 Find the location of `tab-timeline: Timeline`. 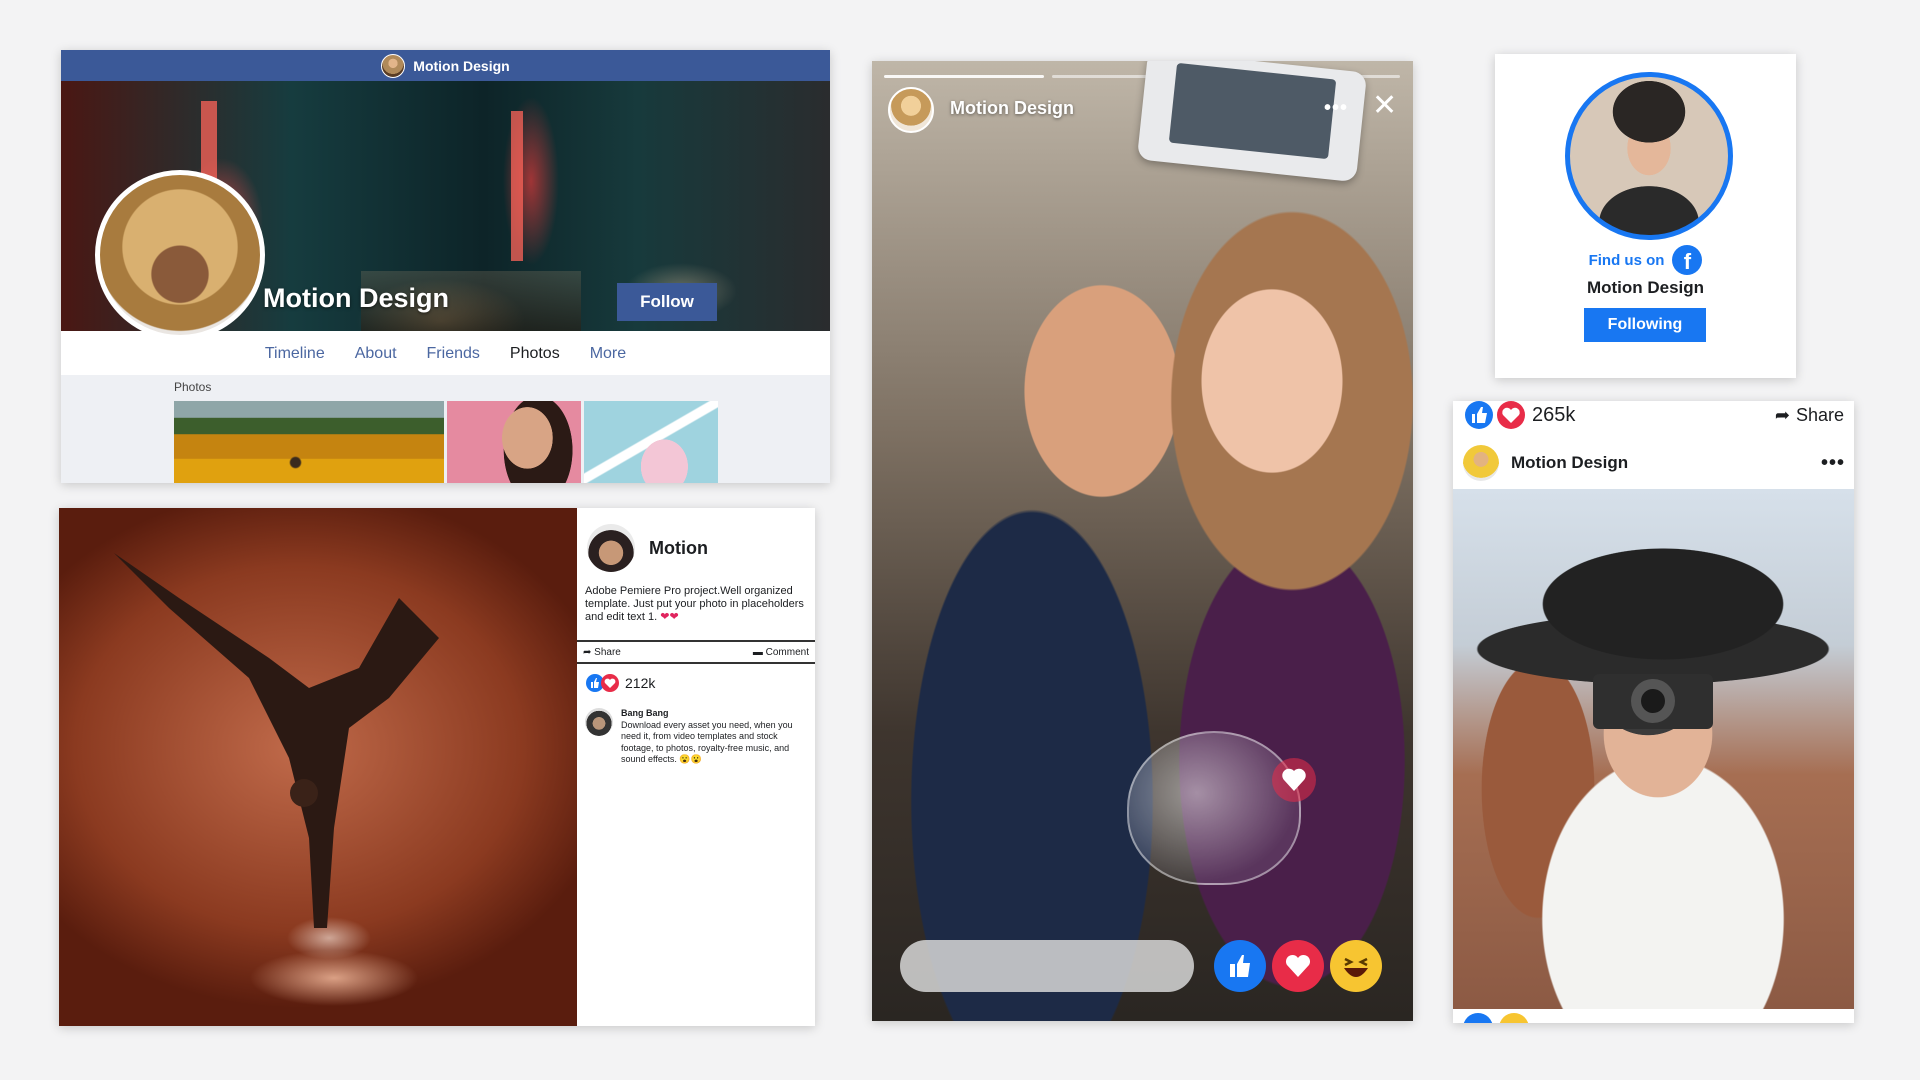

tab-timeline: Timeline is located at coordinates (295, 354).